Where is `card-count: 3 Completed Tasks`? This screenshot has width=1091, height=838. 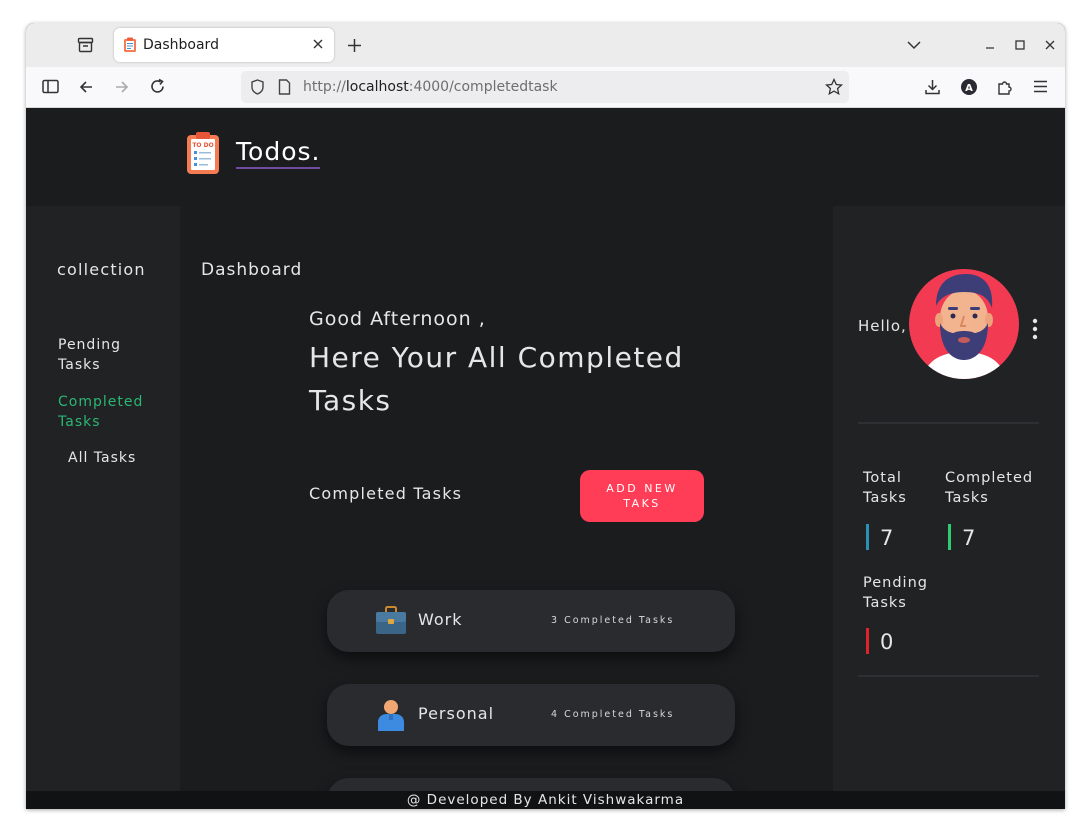
card-count: 3 Completed Tasks is located at coordinates (613, 620).